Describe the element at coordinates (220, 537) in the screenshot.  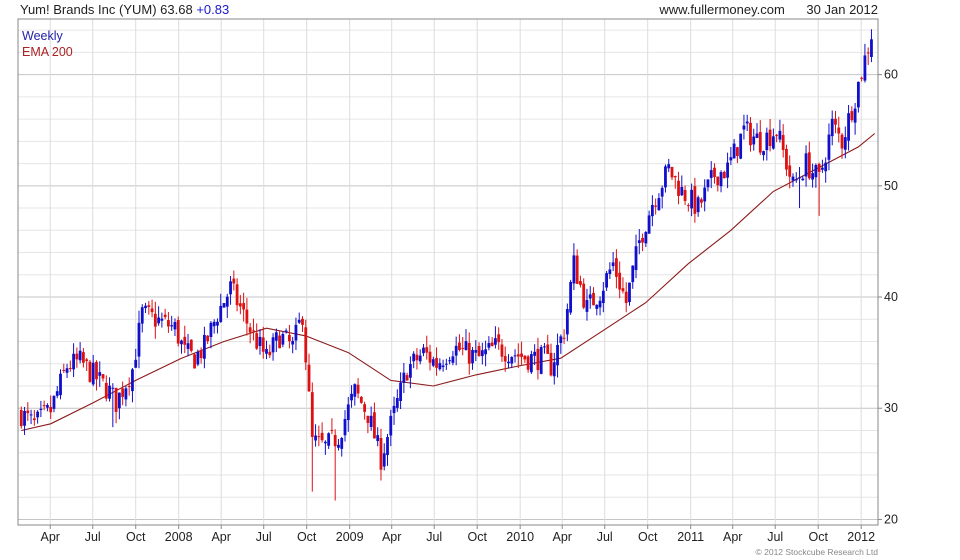
I see `x-tick-label: Apr` at that location.